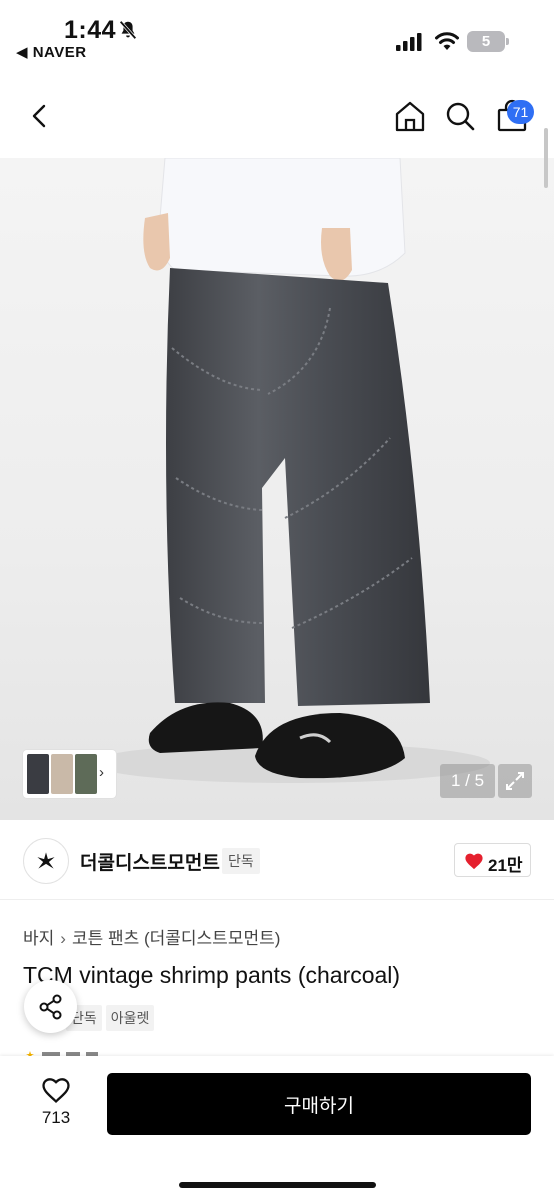 The width and height of the screenshot is (554, 1200). Describe the element at coordinates (241, 861) in the screenshot. I see `brand-exclusive-tag: 단독` at that location.